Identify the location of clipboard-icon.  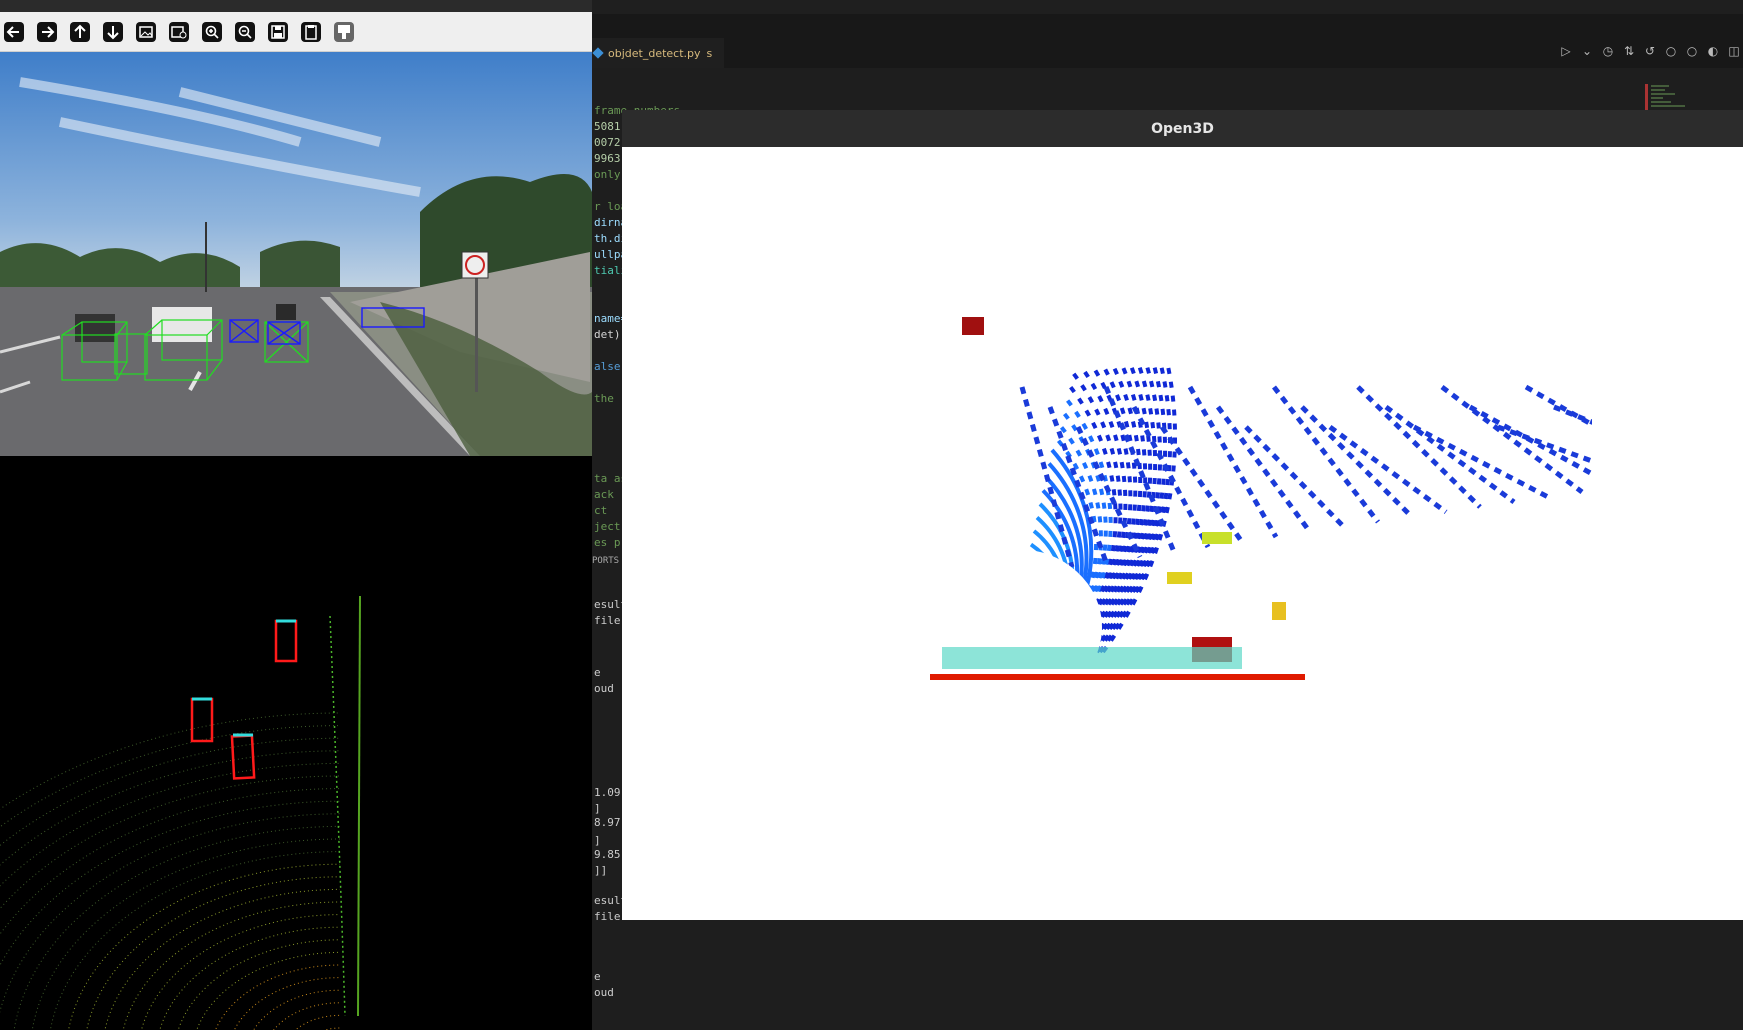
(310, 31).